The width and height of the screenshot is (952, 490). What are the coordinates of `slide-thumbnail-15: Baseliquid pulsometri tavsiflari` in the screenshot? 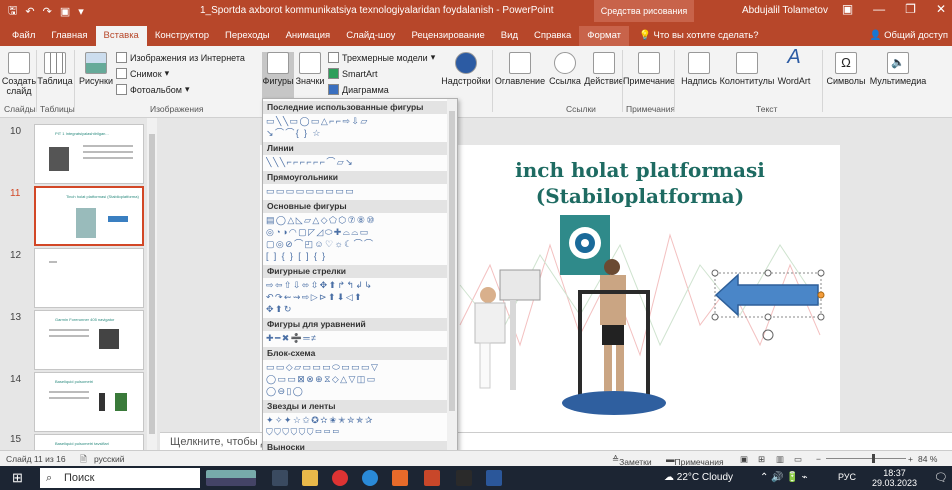 It's located at (89, 442).